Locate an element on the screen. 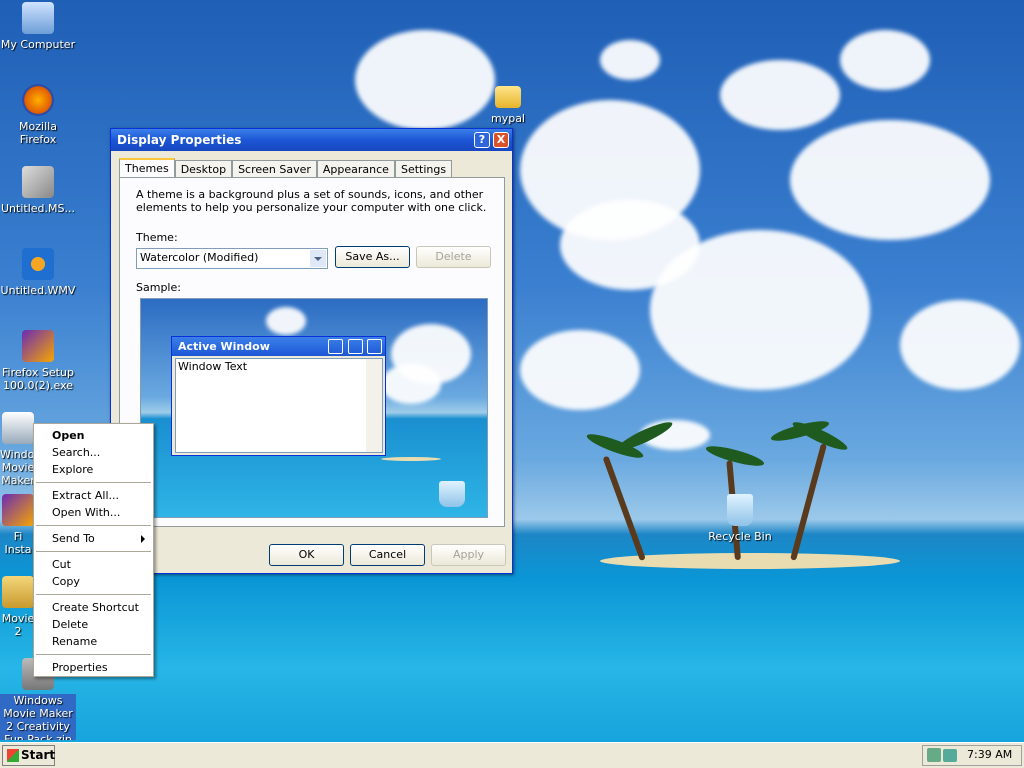 The width and height of the screenshot is (1024, 768). menu-item-label: Send To is located at coordinates (73, 538).